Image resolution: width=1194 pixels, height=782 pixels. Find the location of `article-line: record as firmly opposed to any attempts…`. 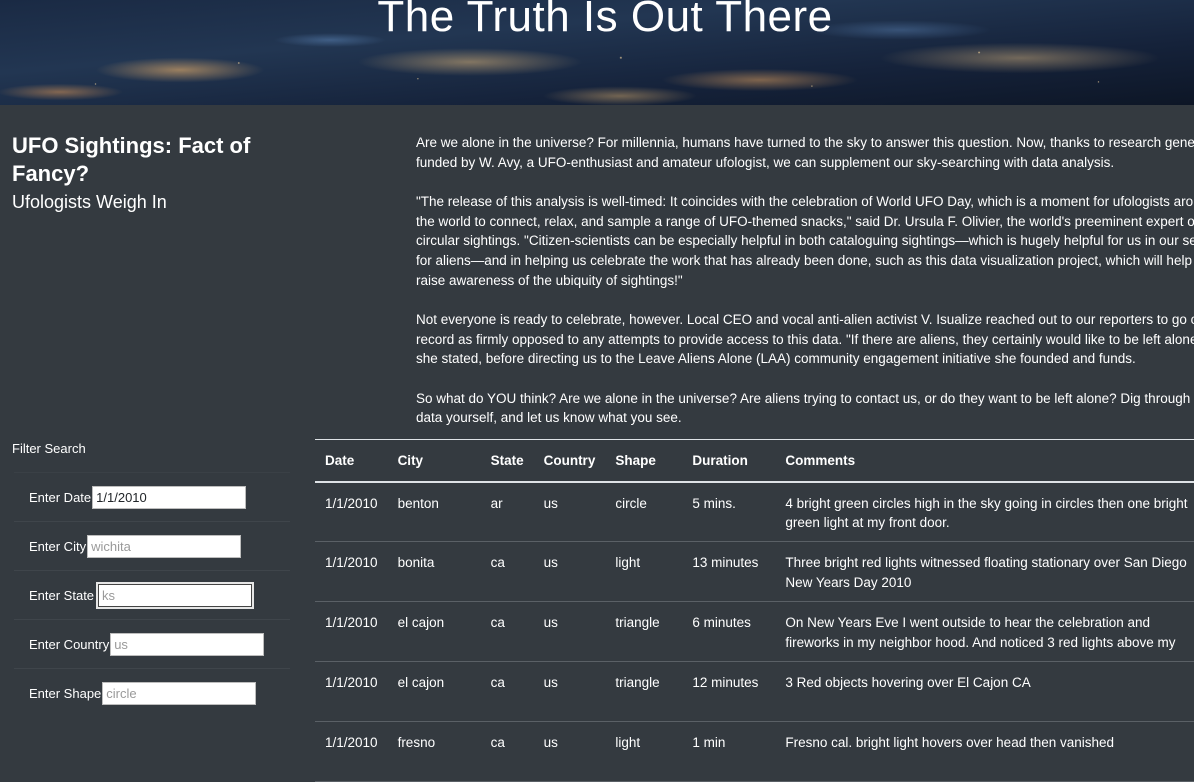

article-line: record as firmly opposed to any attempts… is located at coordinates (805, 339).